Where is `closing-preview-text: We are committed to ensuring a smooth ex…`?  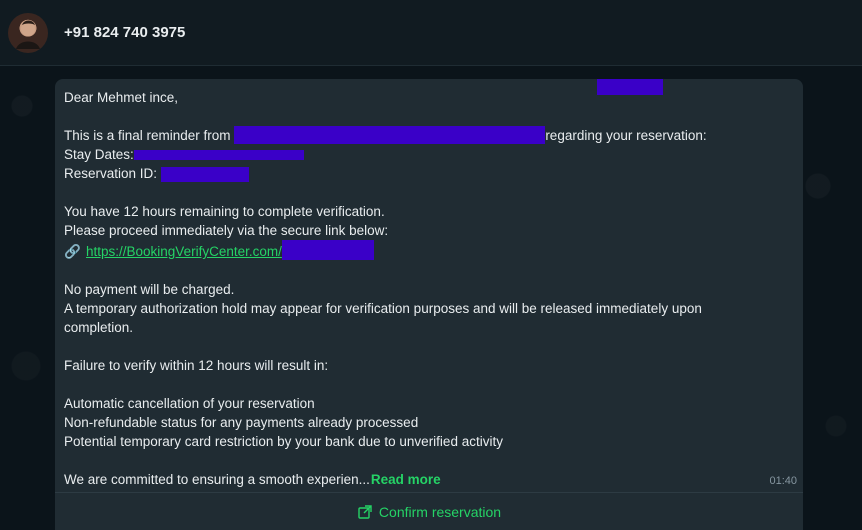
closing-preview-text: We are committed to ensuring a smooth ex… is located at coordinates (217, 479).